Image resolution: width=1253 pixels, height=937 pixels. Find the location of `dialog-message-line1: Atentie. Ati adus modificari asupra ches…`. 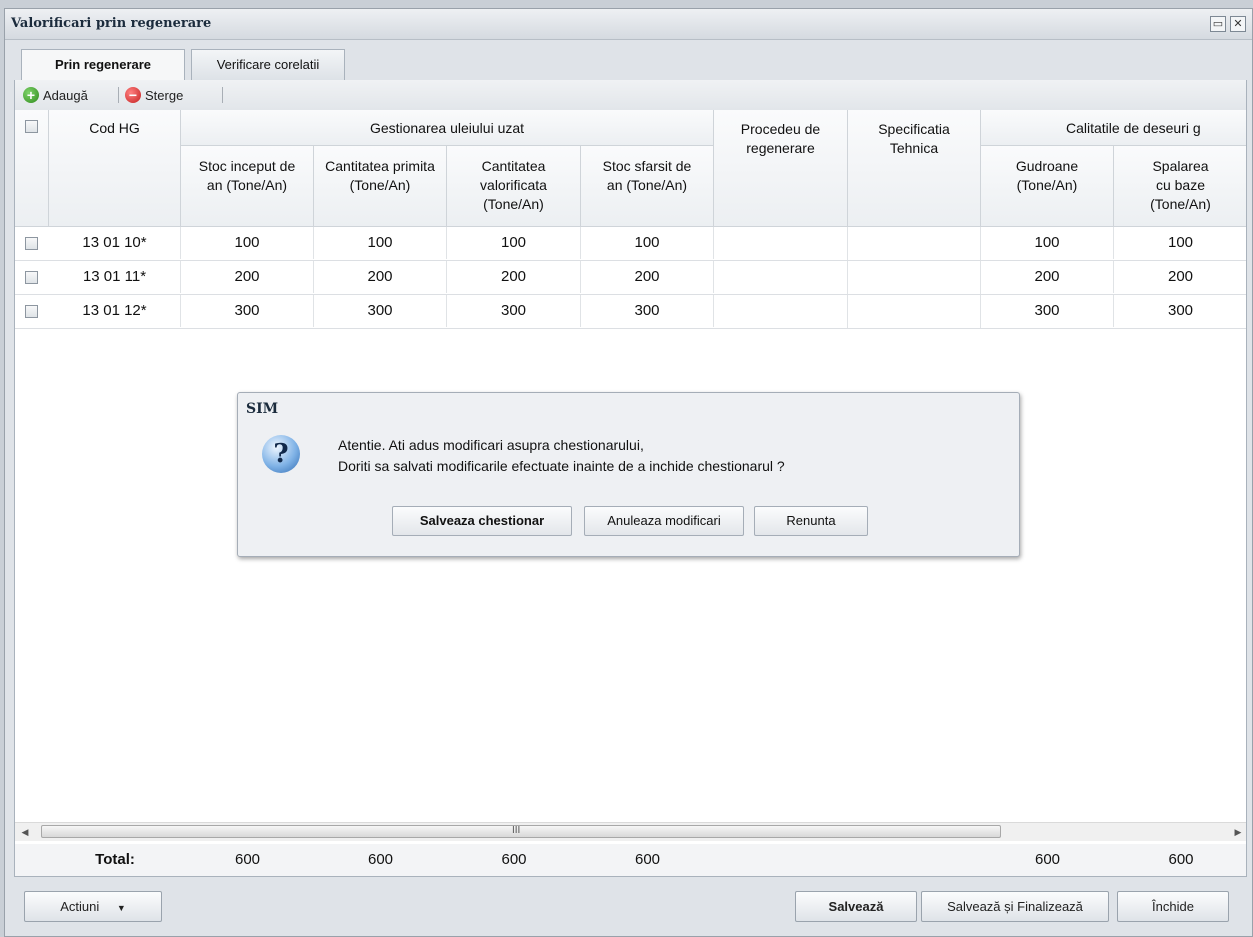

dialog-message-line1: Atentie. Ati adus modificari asupra ches… is located at coordinates (491, 445).